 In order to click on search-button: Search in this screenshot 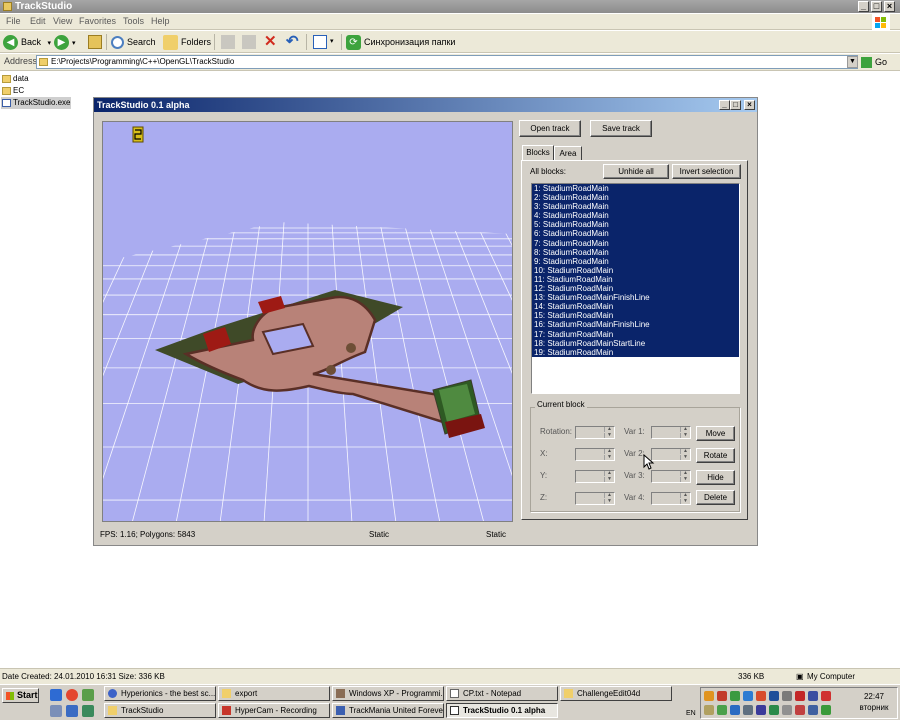, I will do `click(133, 42)`.